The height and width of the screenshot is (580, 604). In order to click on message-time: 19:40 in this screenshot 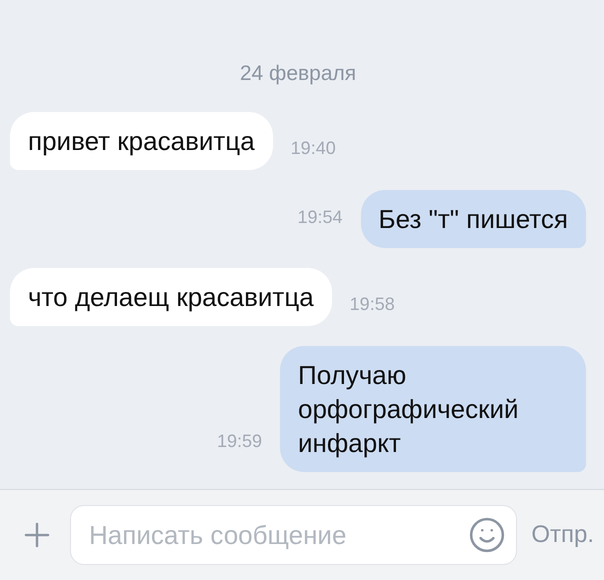, I will do `click(313, 148)`.